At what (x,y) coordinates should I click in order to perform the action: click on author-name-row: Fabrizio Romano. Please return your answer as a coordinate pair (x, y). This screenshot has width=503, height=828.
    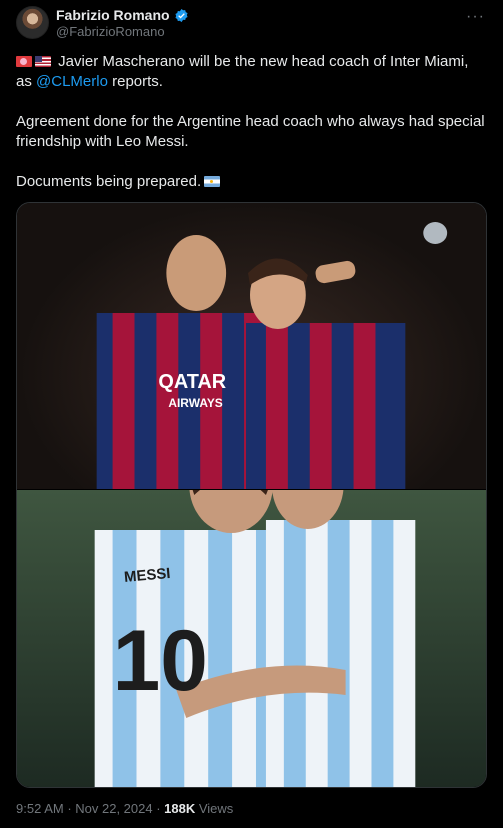
    Looking at the image, I should click on (122, 15).